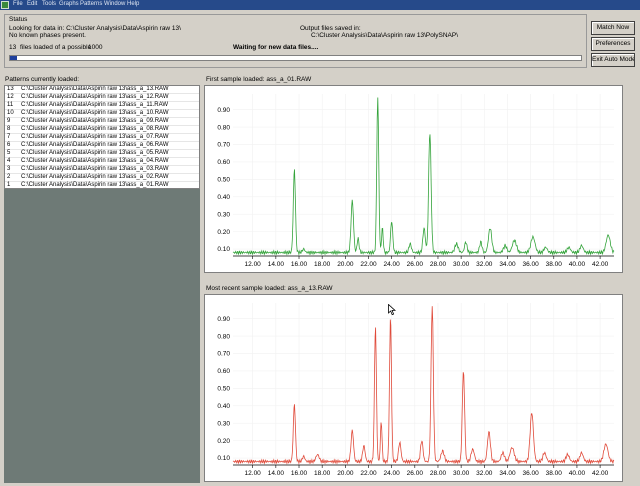 This screenshot has width=640, height=486. Describe the element at coordinates (5, 5) in the screenshot. I see `app-icon` at that location.